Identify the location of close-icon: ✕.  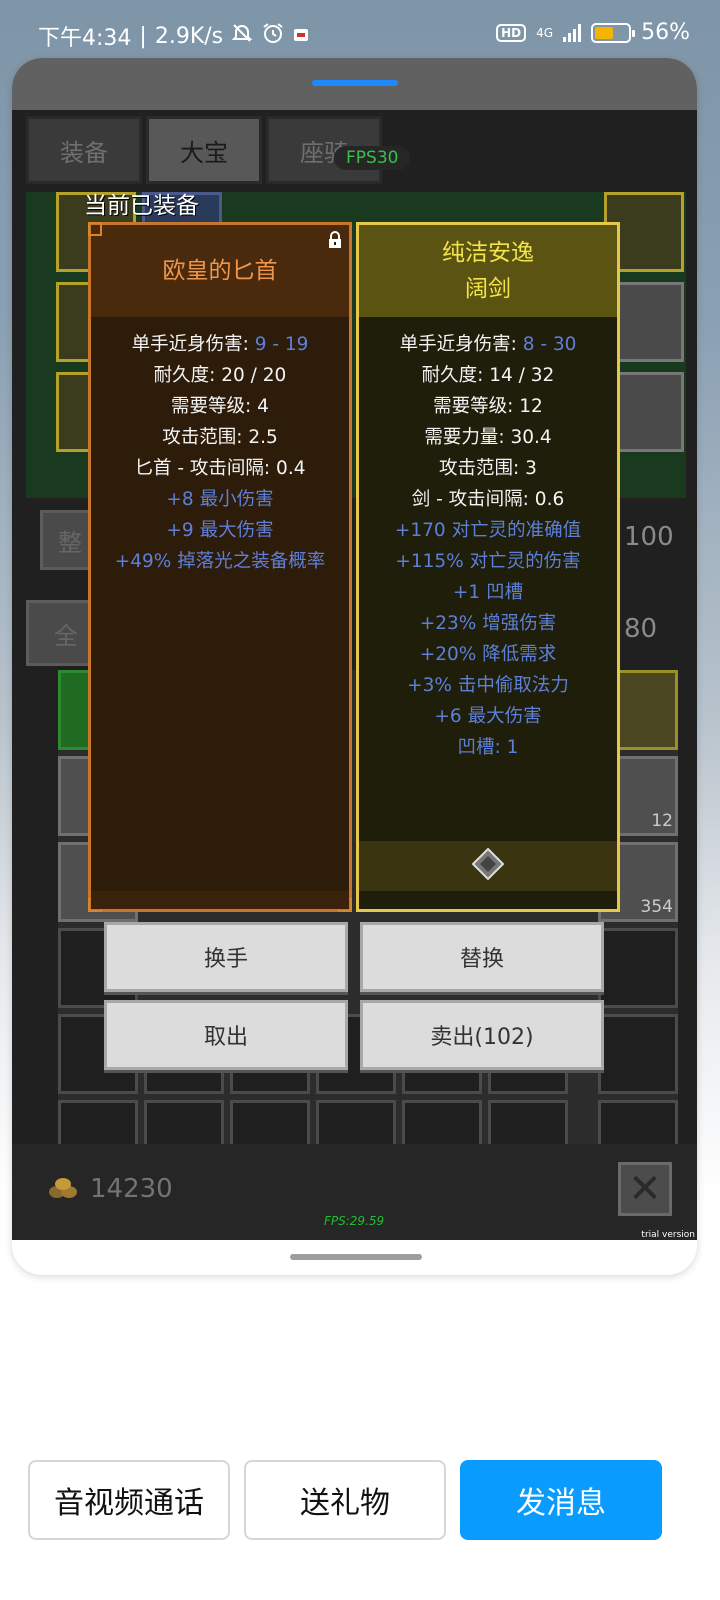
(645, 1189).